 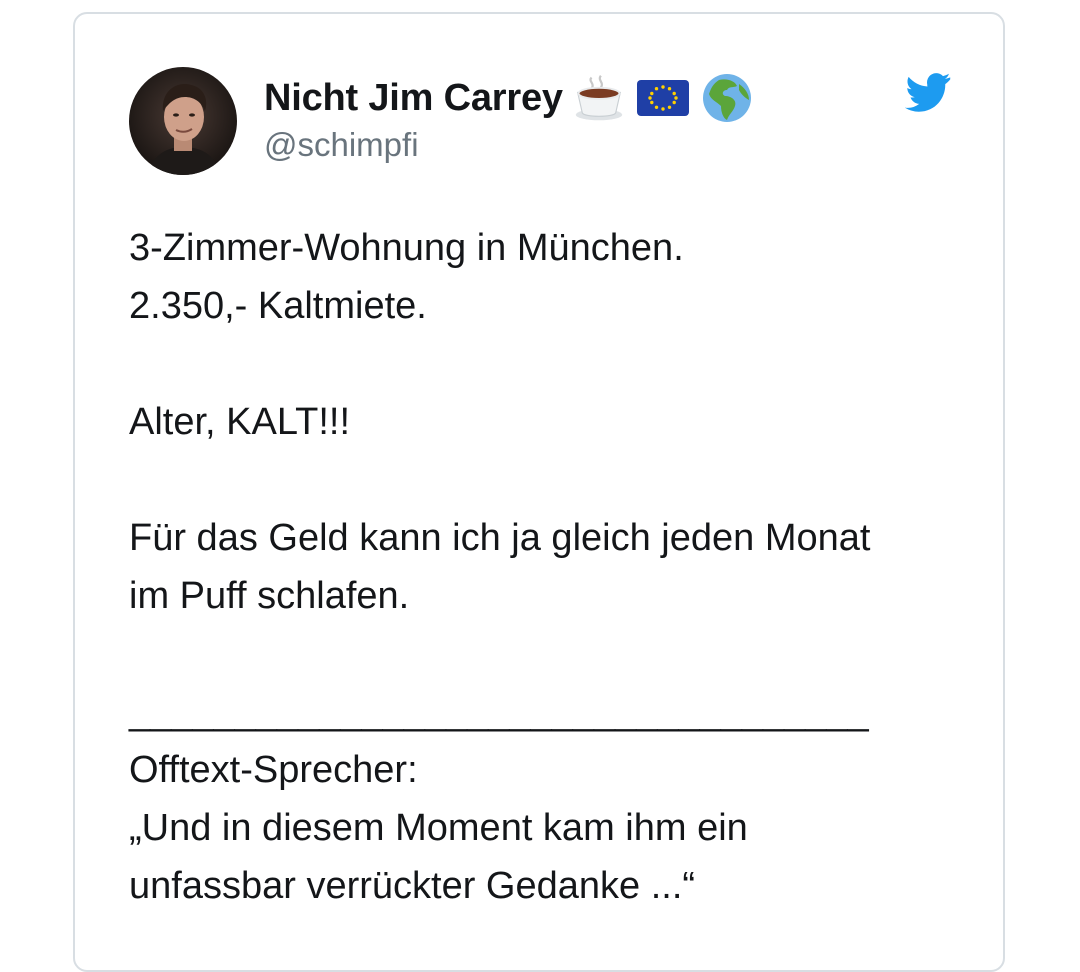 What do you see at coordinates (438, 828) in the screenshot?
I see `tweet-text-line: „Und in diesem Moment kam ihm ein` at bounding box center [438, 828].